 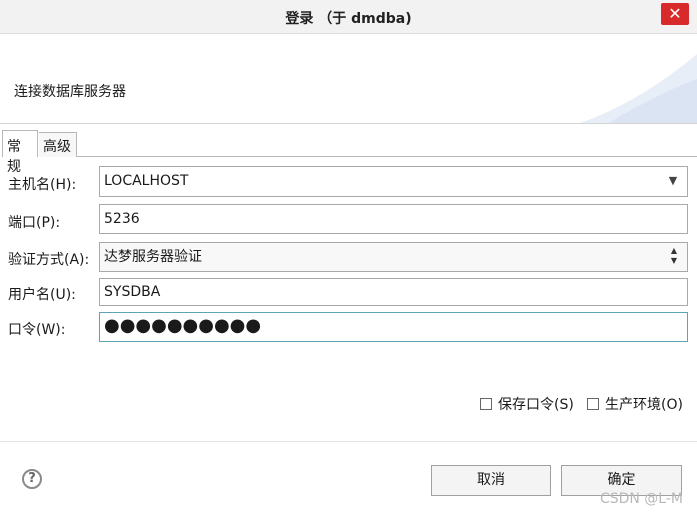 What do you see at coordinates (674, 250) in the screenshot?
I see `up-arrow-icon: ▲` at bounding box center [674, 250].